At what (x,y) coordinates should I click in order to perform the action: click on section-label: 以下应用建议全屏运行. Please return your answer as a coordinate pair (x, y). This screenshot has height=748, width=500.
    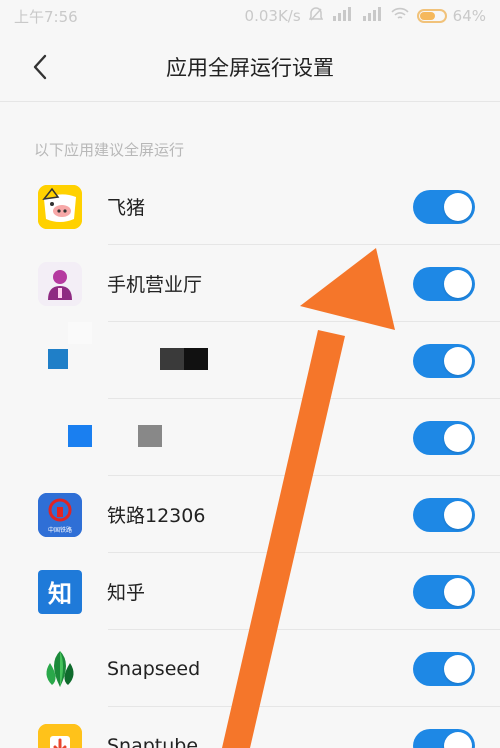
    Looking at the image, I should click on (109, 150).